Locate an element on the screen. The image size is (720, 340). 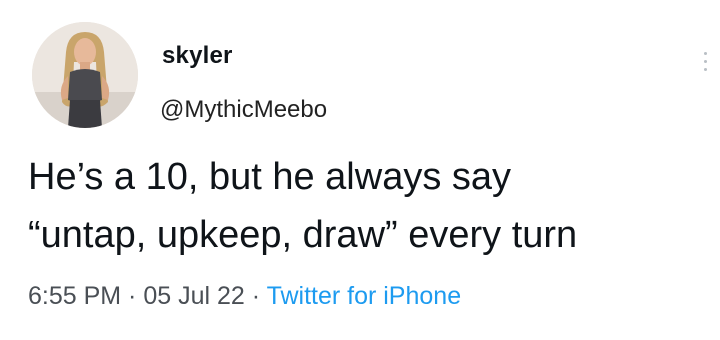
avatar-image is located at coordinates (85, 75).